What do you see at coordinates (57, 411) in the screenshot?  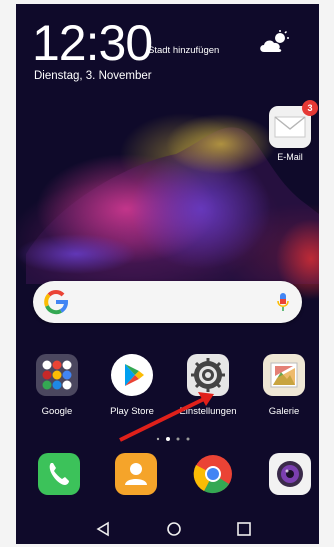 I see `google-folder-label: Google` at bounding box center [57, 411].